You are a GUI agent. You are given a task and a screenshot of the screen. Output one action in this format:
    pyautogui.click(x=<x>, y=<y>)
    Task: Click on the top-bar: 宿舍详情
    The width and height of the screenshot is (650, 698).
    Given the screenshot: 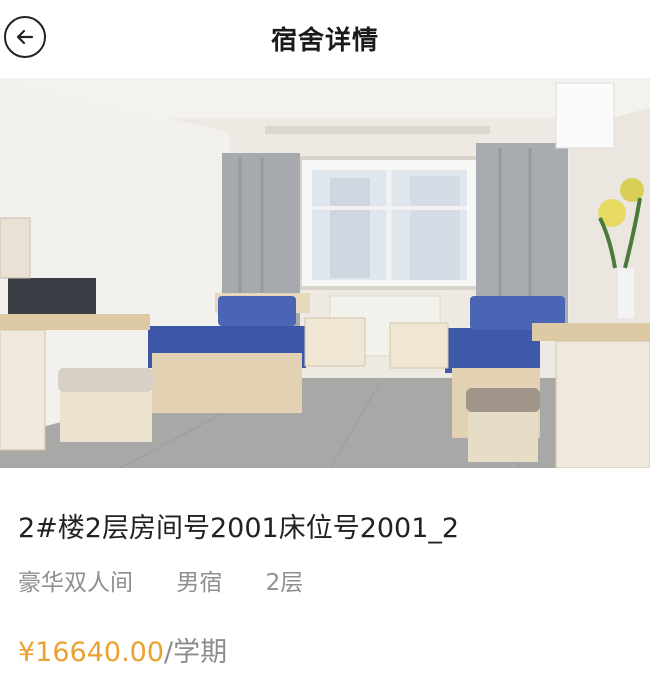 What is the action you would take?
    pyautogui.click(x=325, y=39)
    